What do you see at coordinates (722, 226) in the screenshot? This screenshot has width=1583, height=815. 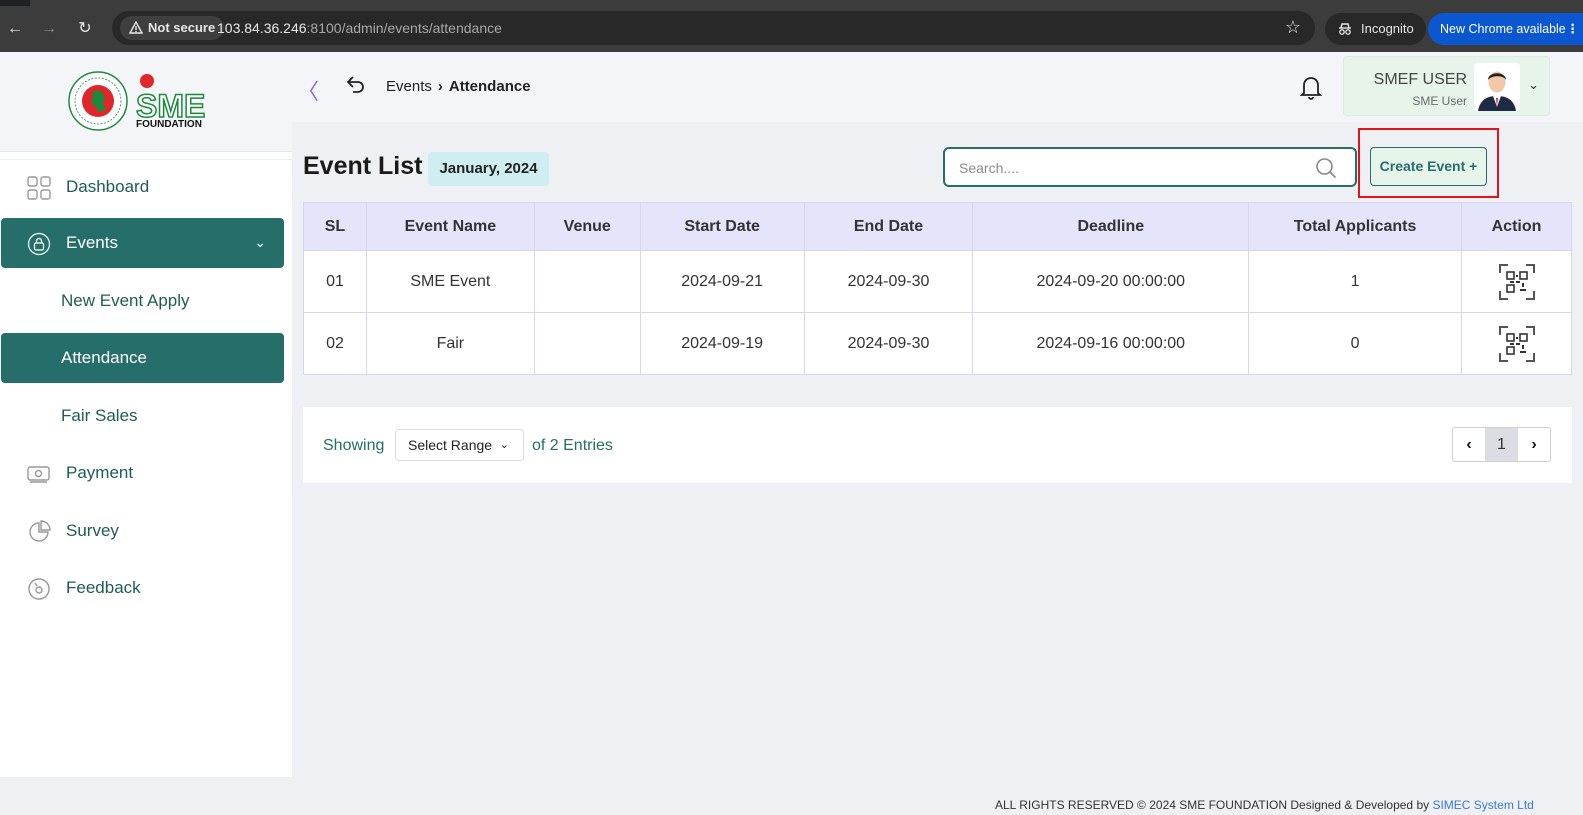 I see `column-header: Start Date` at bounding box center [722, 226].